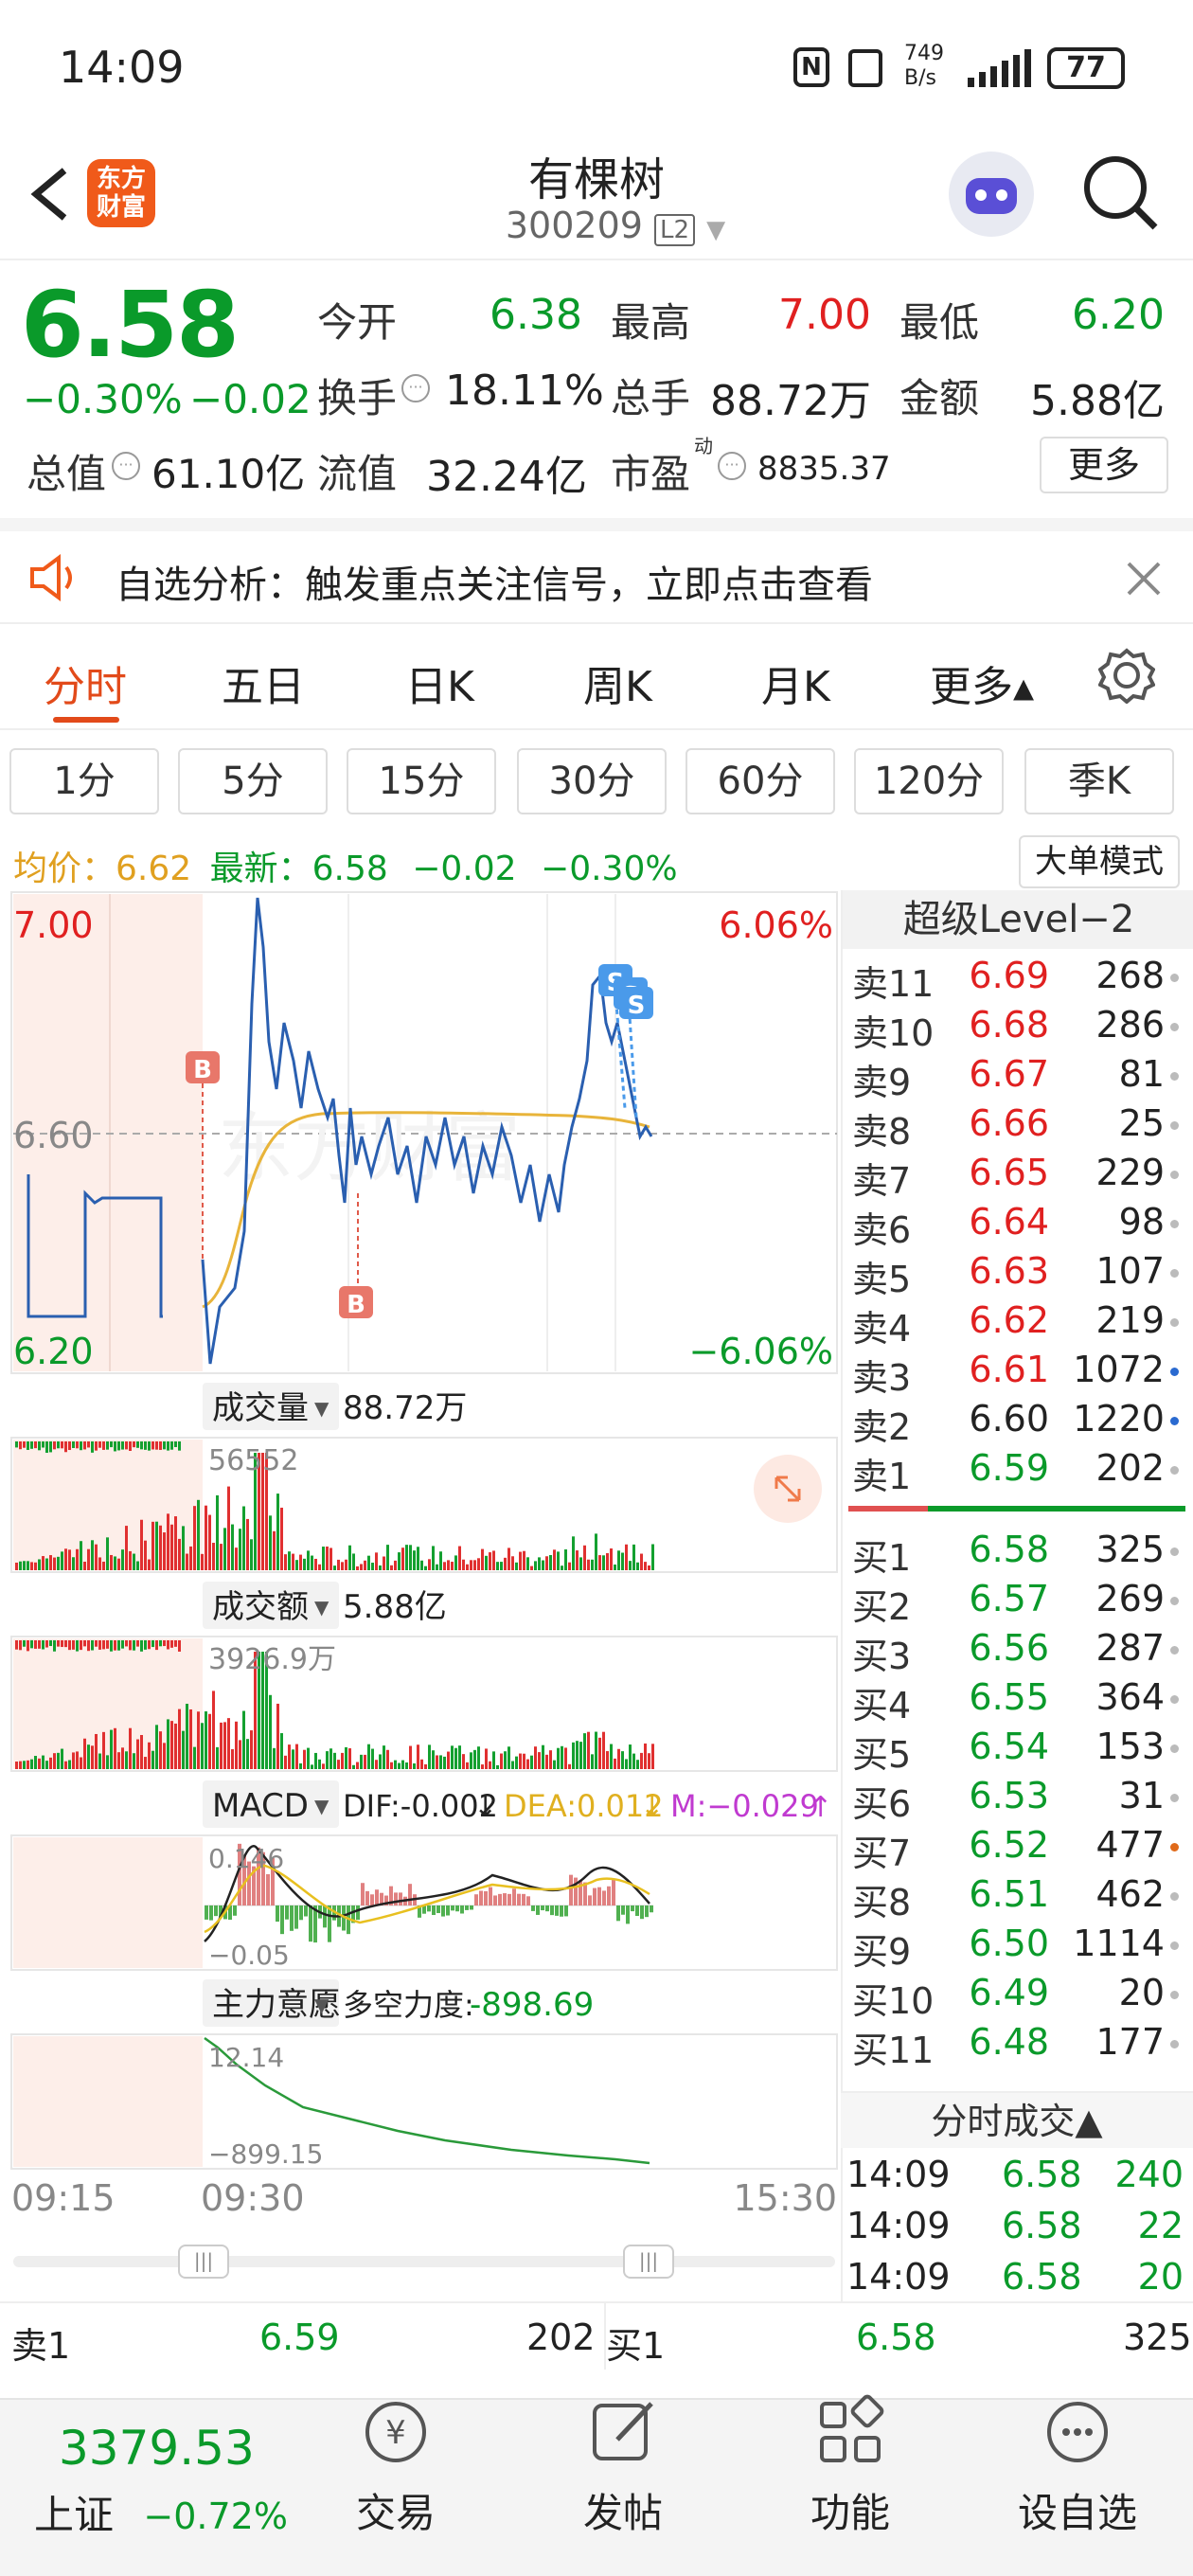  What do you see at coordinates (615, 225) in the screenshot?
I see `stock-code-row: 300209 L2 ▼` at bounding box center [615, 225].